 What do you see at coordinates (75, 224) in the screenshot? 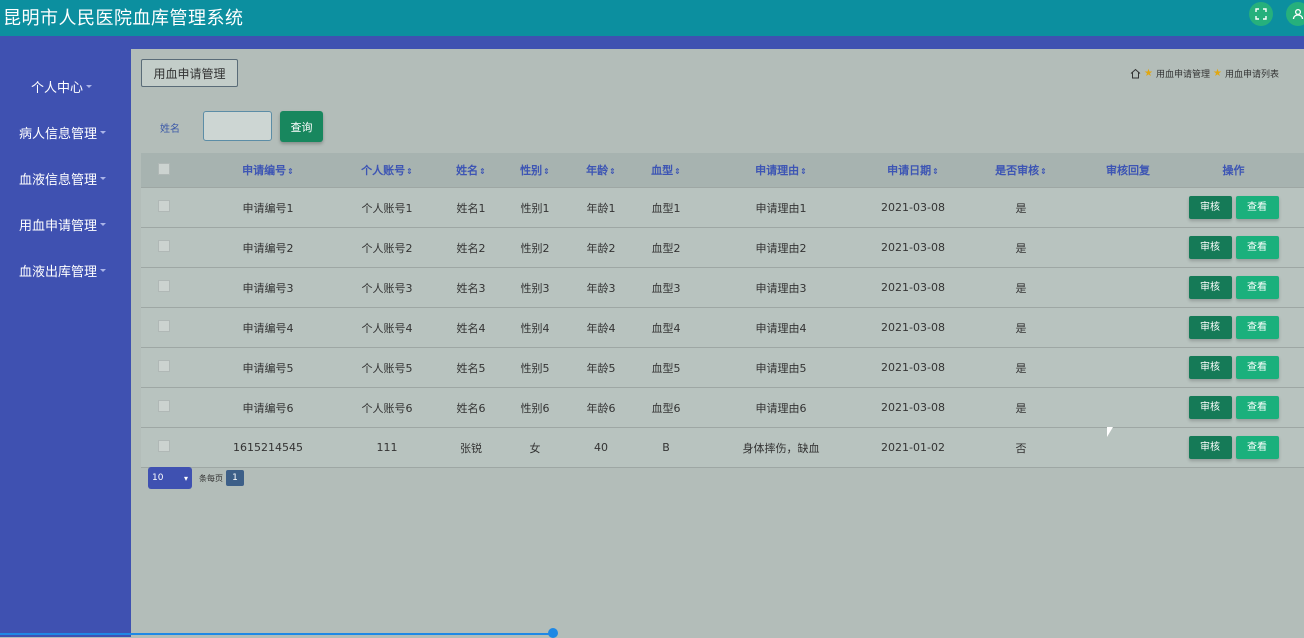
I see `sidebar-item-blood-request: 用血申请管理` at bounding box center [75, 224].